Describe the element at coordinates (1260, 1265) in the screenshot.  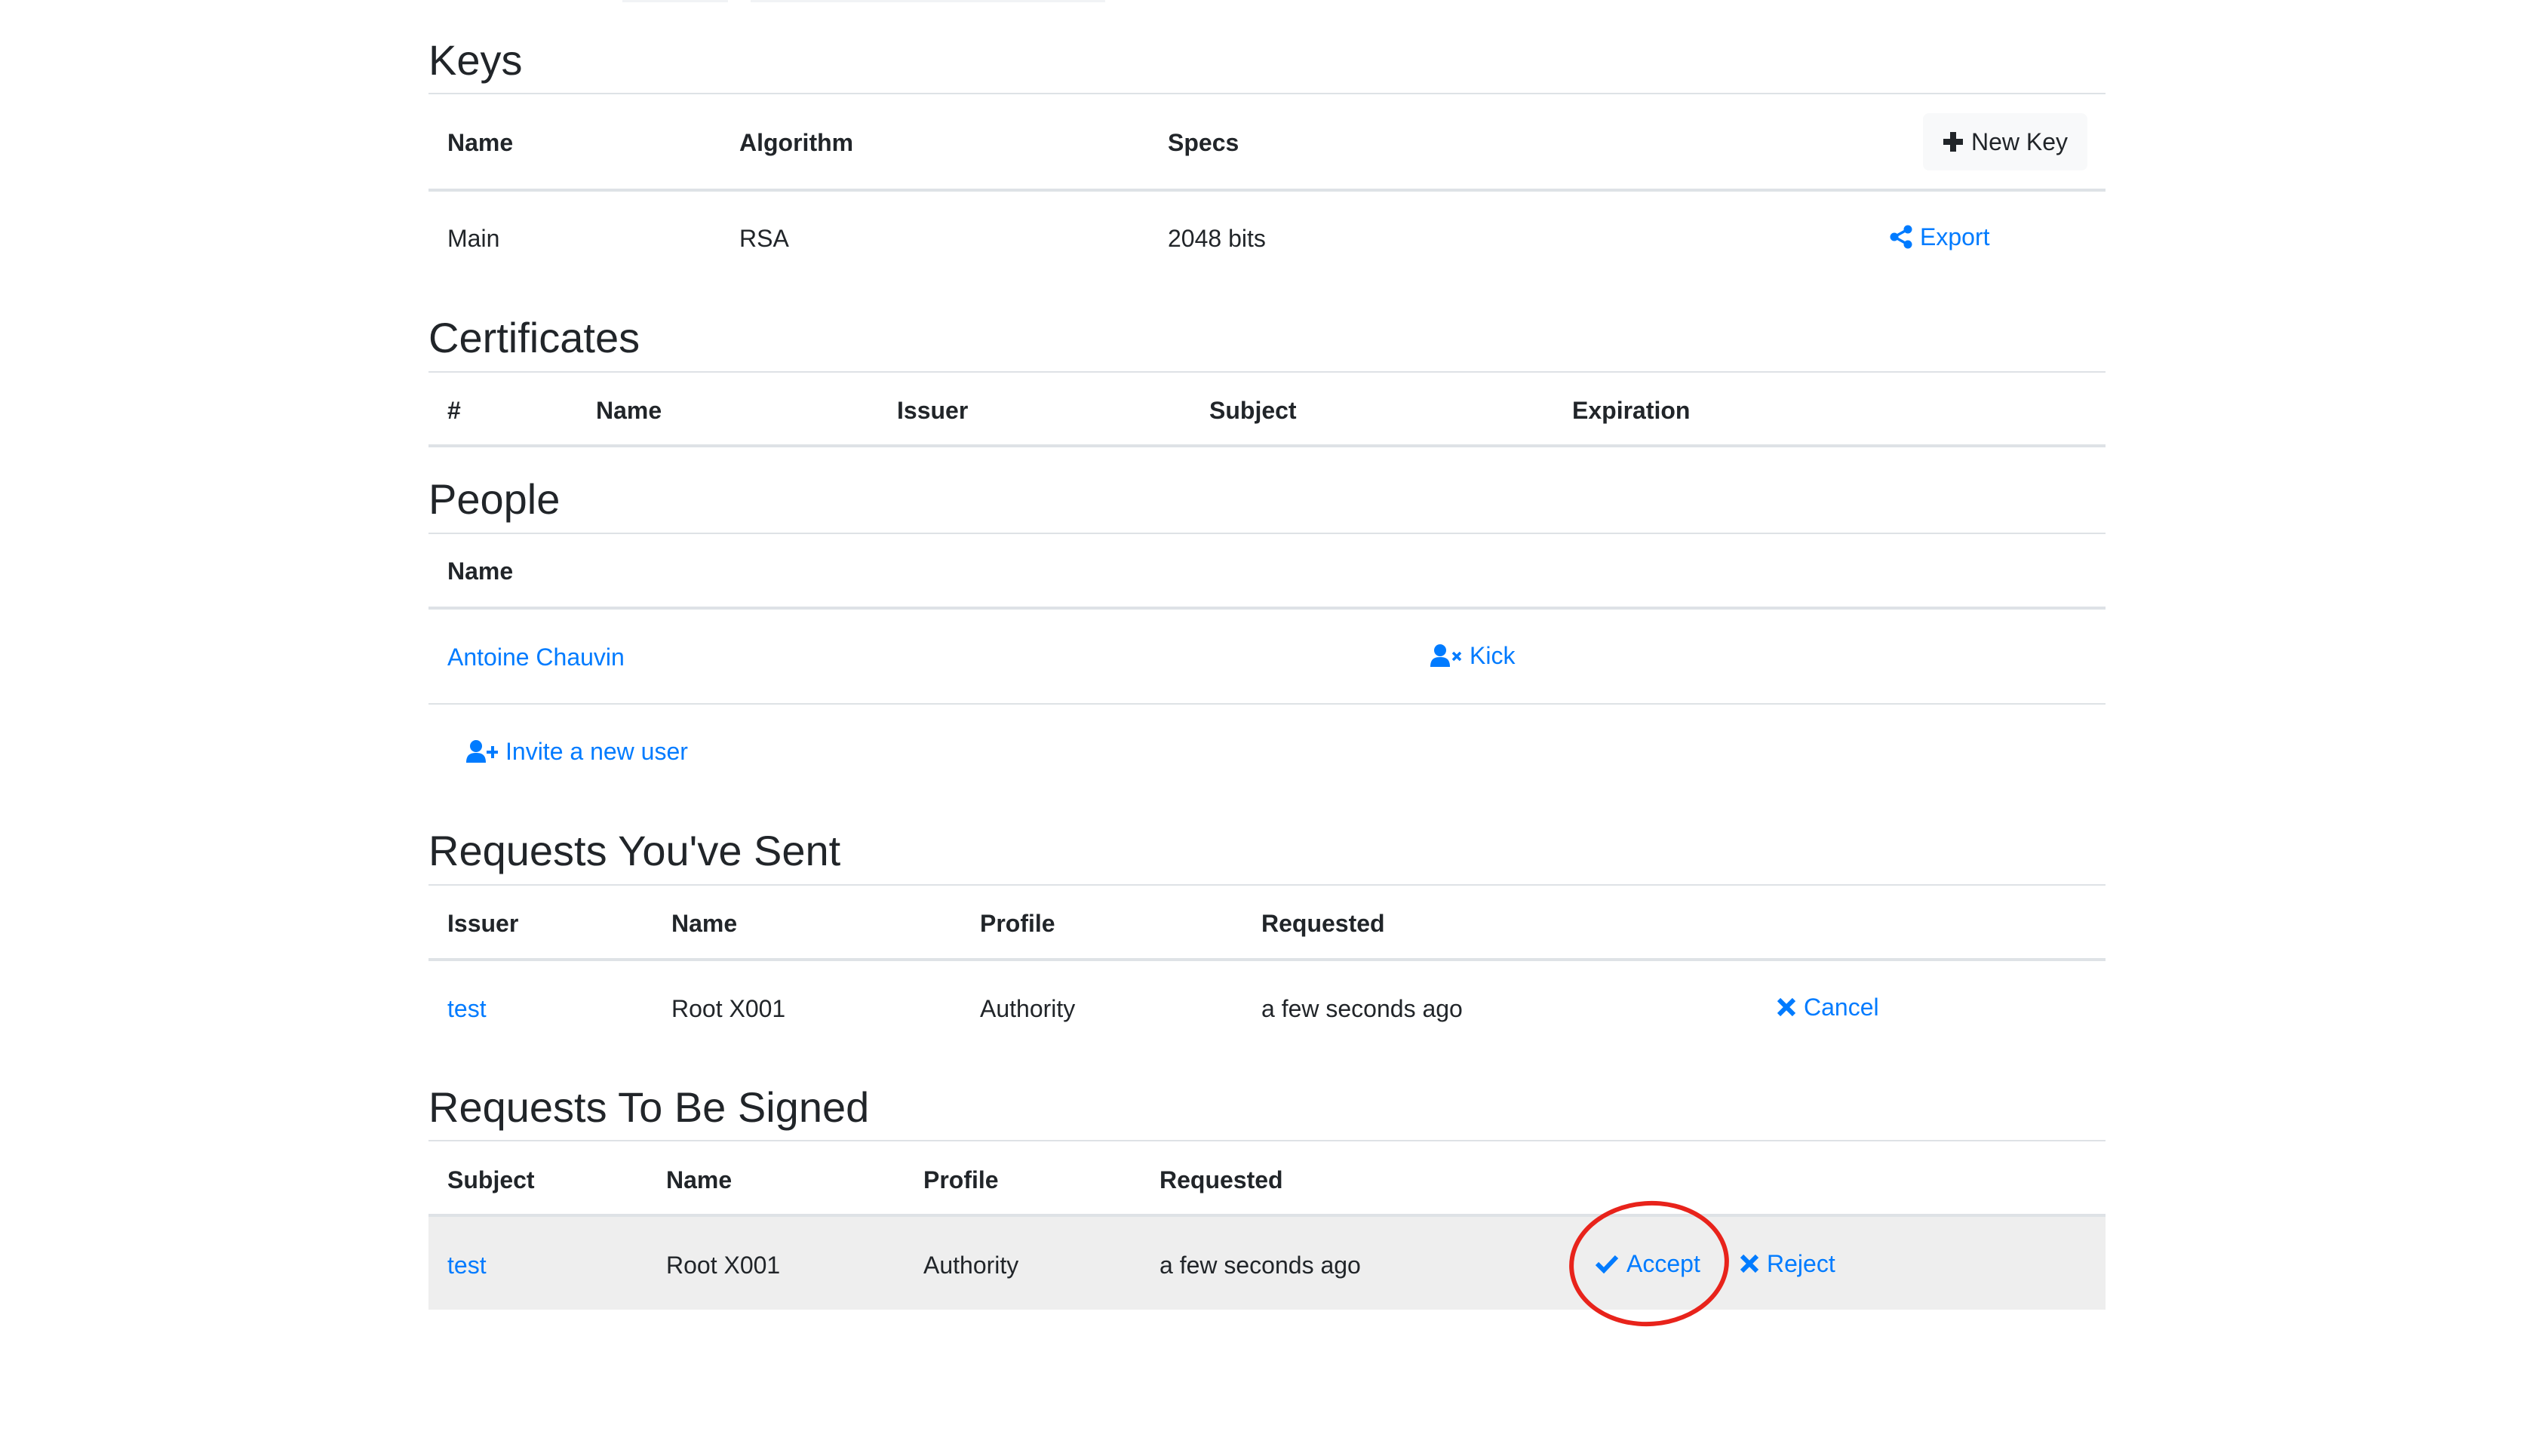
I see `sign-row-requested: a few seconds ago` at that location.